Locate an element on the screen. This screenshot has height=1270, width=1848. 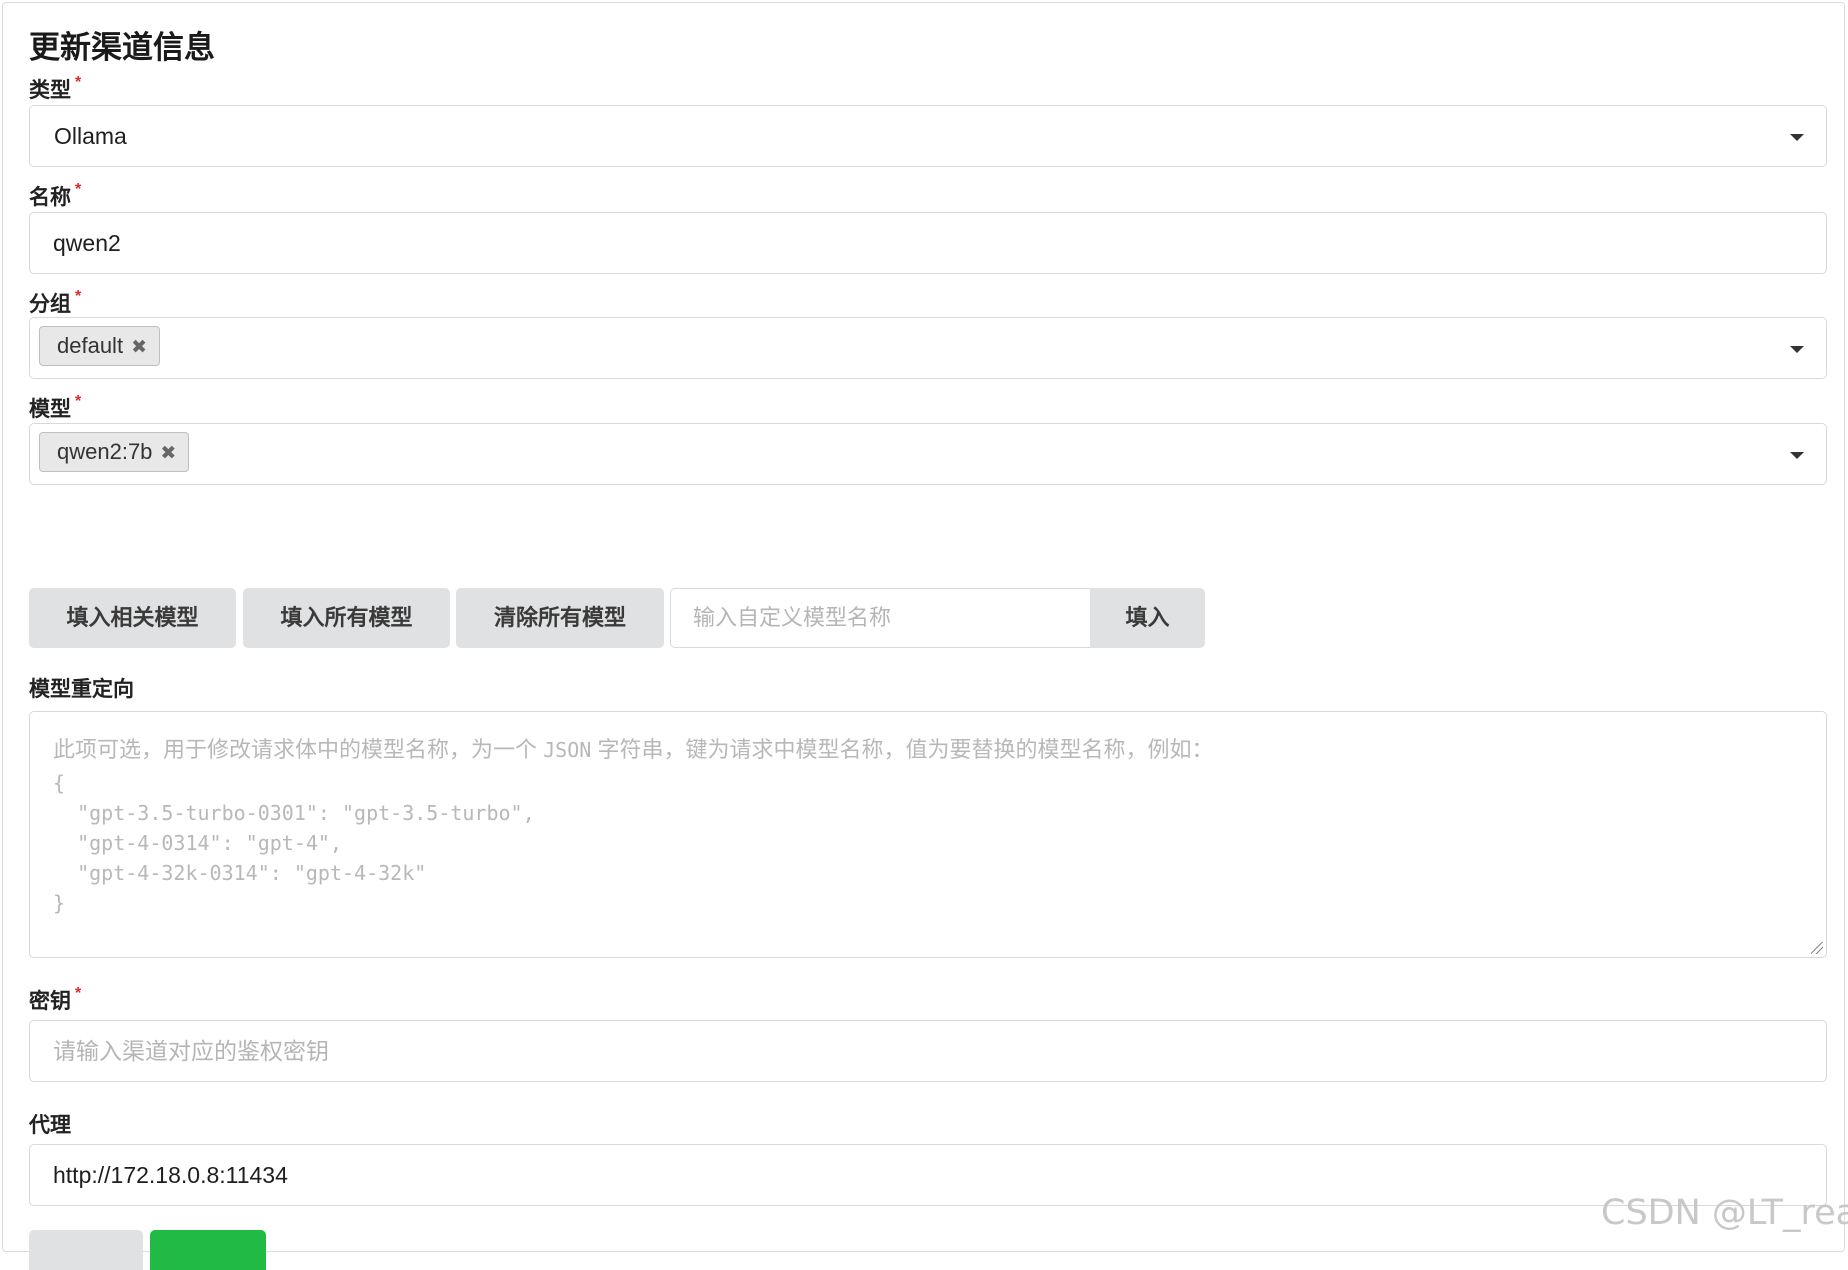
name-input is located at coordinates (928, 243).